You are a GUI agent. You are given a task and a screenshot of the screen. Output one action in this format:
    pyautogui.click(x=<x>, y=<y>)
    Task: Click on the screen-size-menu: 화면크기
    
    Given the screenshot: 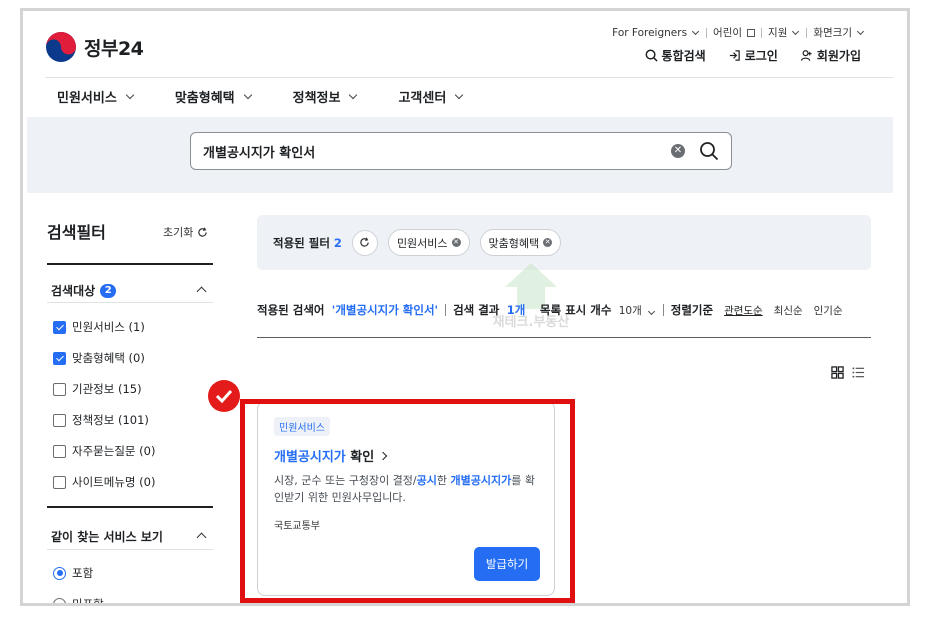 What is the action you would take?
    pyautogui.click(x=839, y=32)
    